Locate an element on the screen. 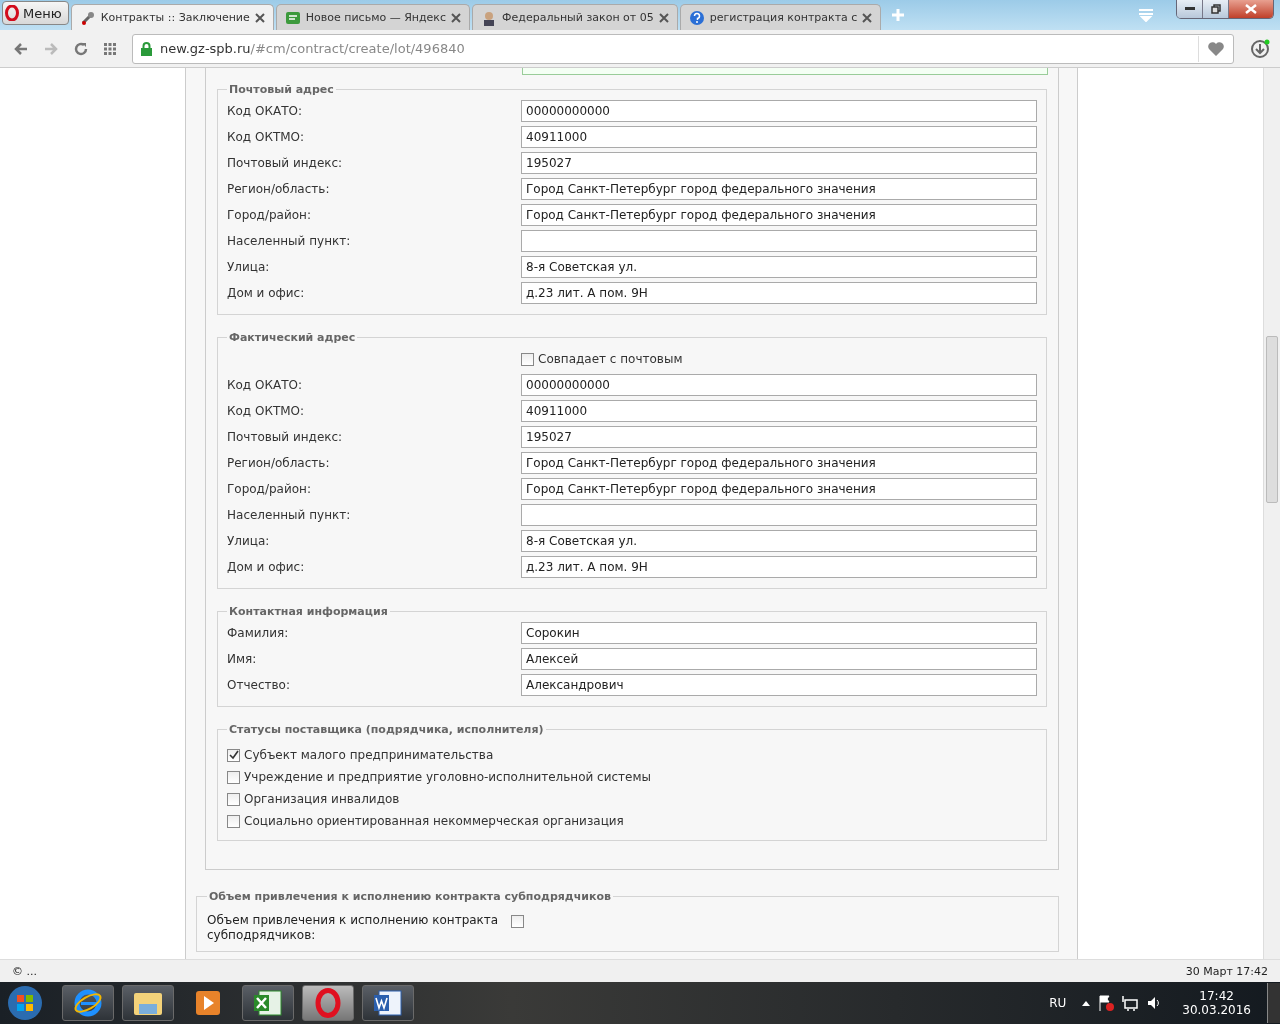 This screenshot has width=1280, height=1024. minimize-button is located at coordinates (1190, 9).